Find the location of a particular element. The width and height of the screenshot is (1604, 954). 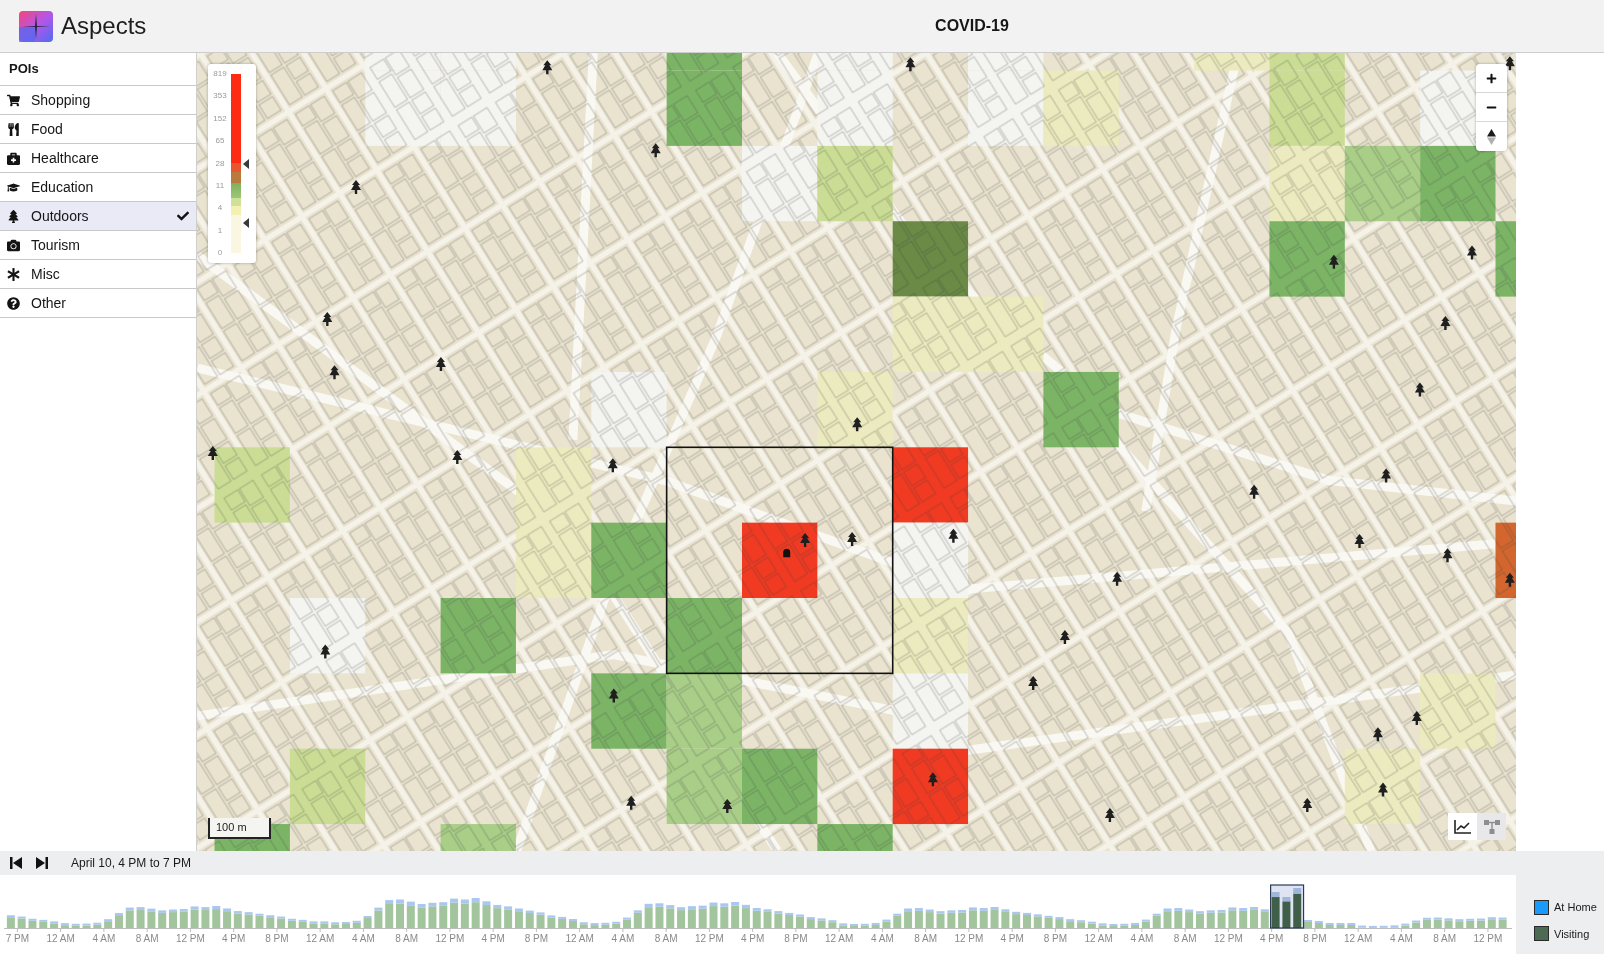

range-label: April 10, 4 PM to 7 PM is located at coordinates (131, 863).